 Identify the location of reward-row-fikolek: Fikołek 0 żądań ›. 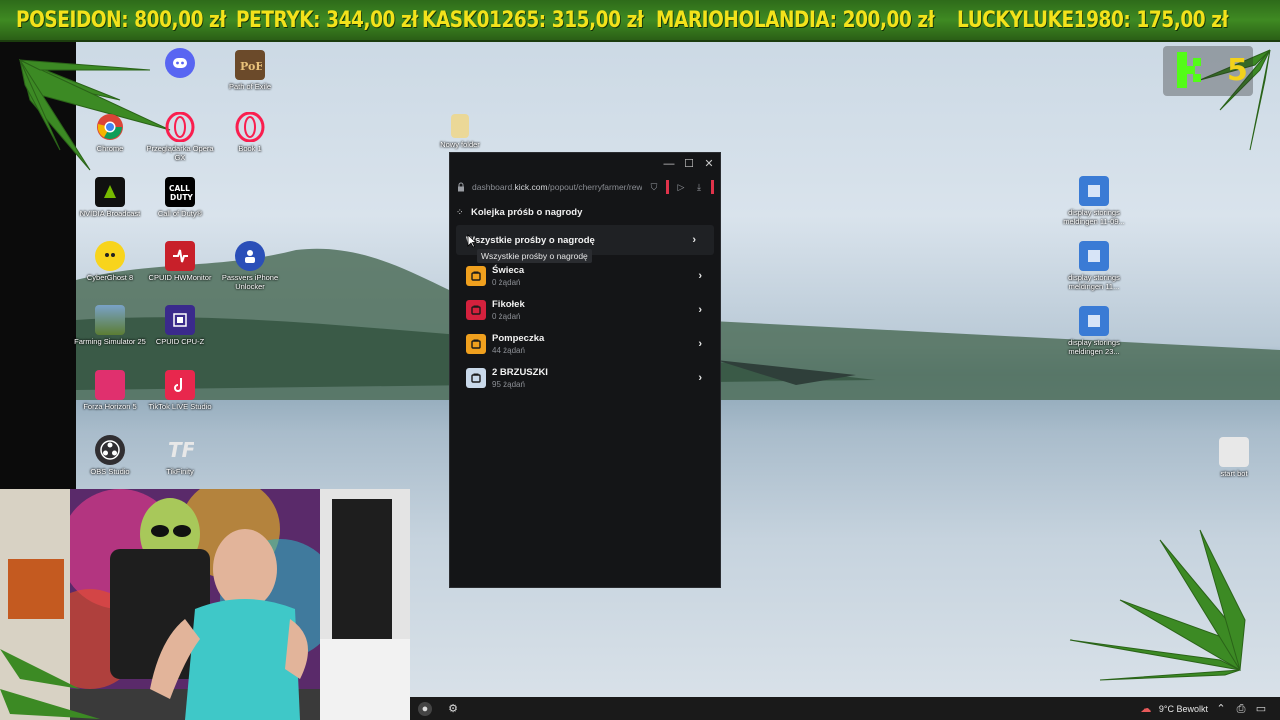
(585, 310).